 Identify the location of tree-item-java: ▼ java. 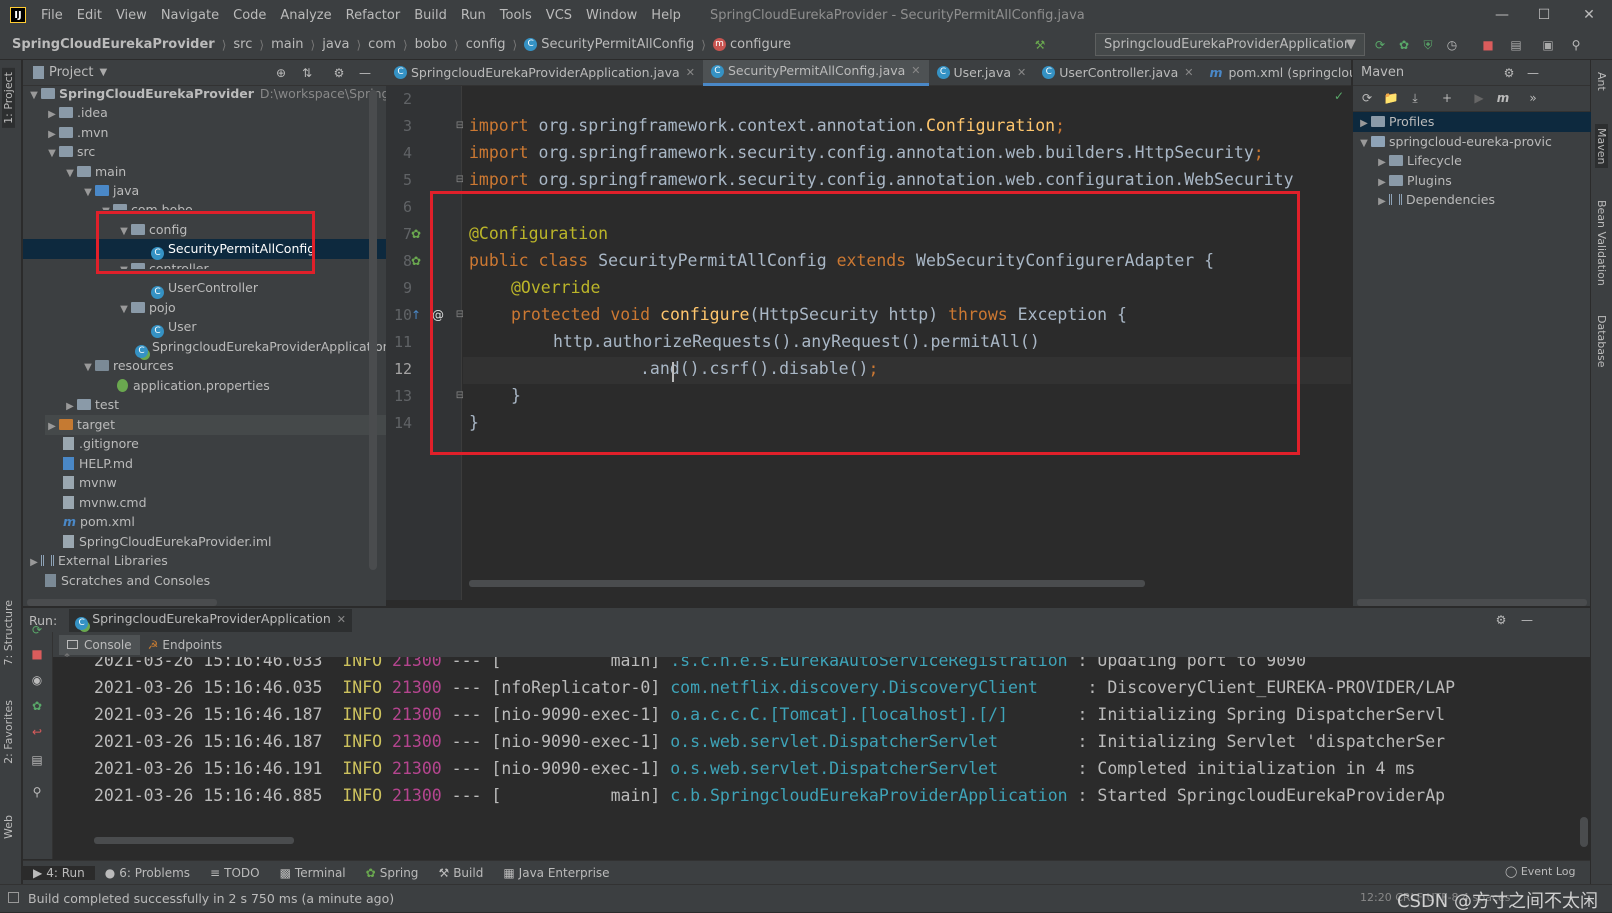
(110, 191).